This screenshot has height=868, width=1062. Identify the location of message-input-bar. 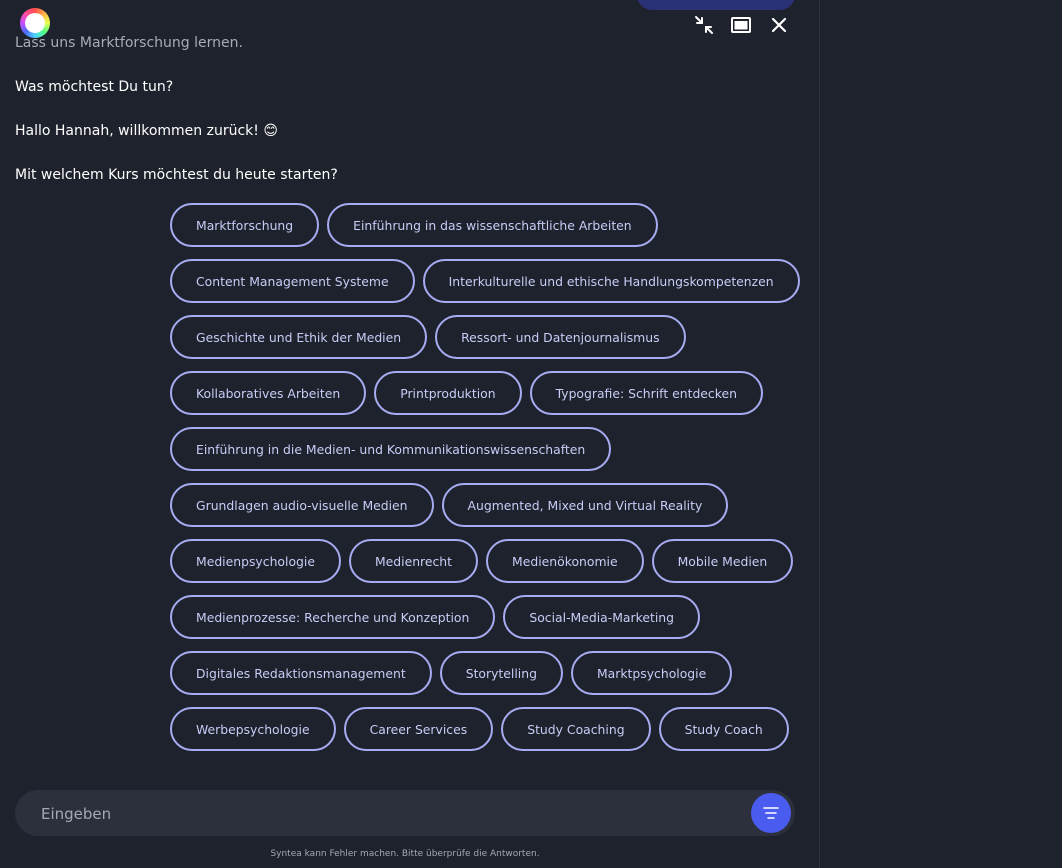
(405, 814).